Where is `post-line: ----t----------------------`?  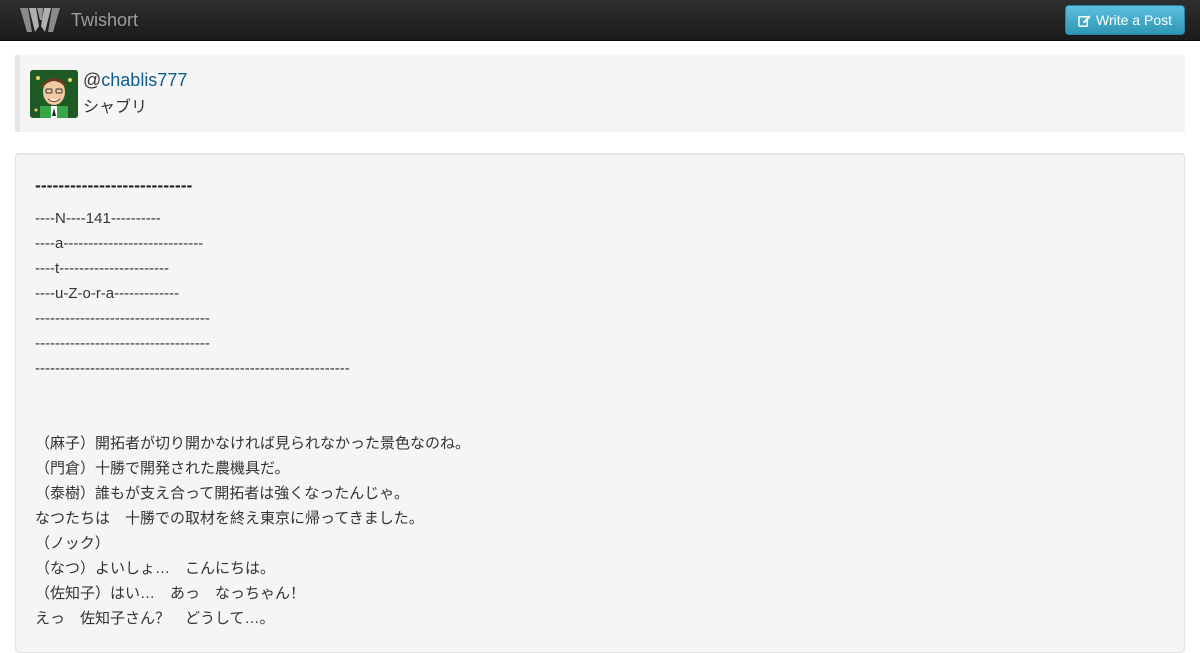
post-line: ----t---------------------- is located at coordinates (102, 268).